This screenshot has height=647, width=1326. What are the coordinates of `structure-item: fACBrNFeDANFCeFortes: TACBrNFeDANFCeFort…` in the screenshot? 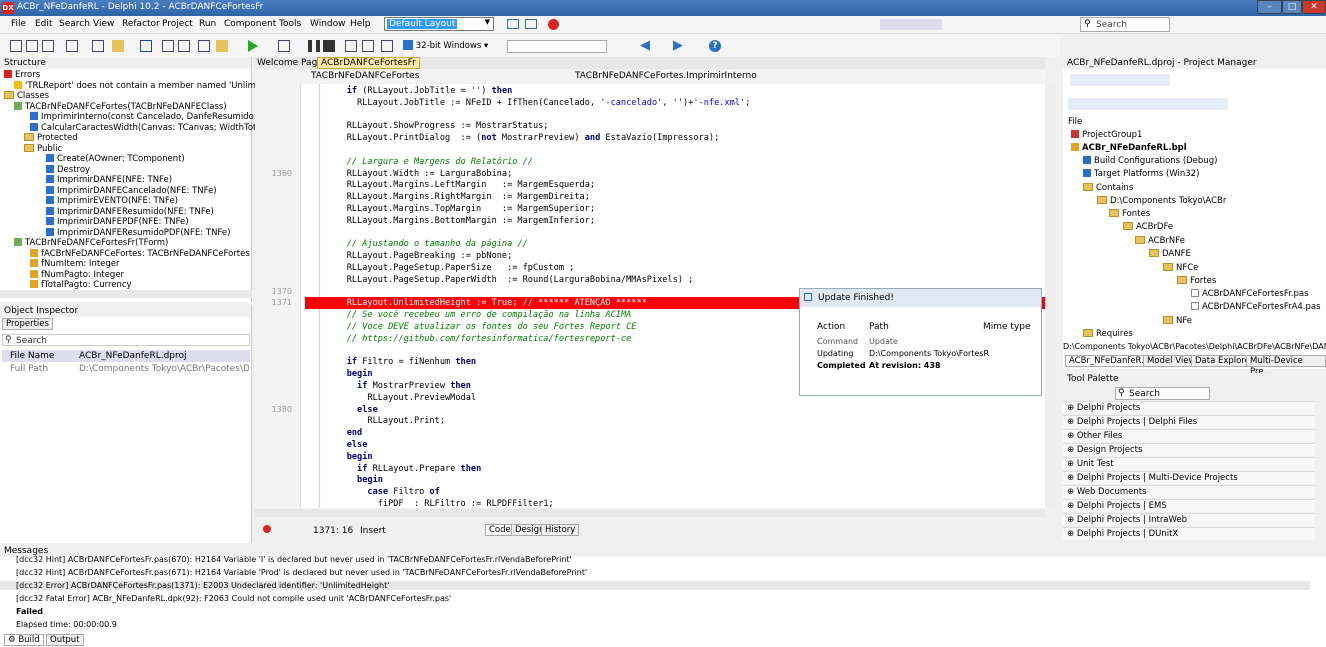 It's located at (140, 253).